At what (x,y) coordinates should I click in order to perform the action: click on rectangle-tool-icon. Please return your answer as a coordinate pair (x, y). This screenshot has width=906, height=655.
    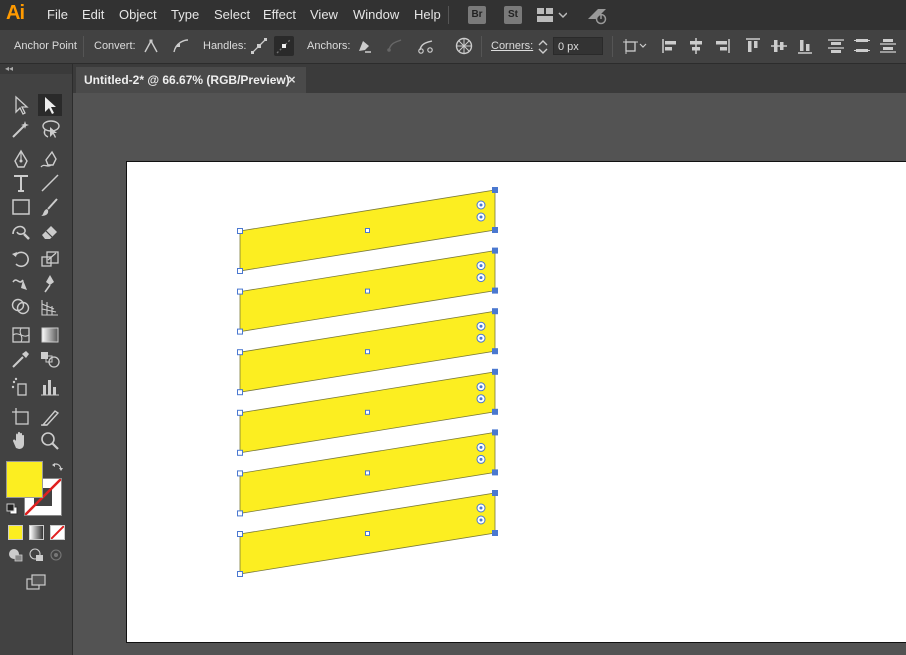
    Looking at the image, I should click on (21, 207).